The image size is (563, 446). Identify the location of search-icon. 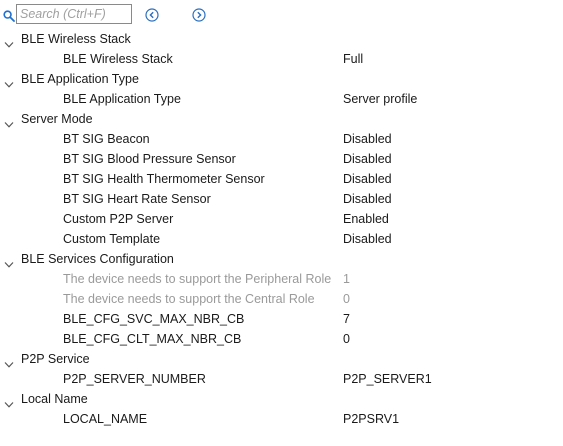
(9, 16).